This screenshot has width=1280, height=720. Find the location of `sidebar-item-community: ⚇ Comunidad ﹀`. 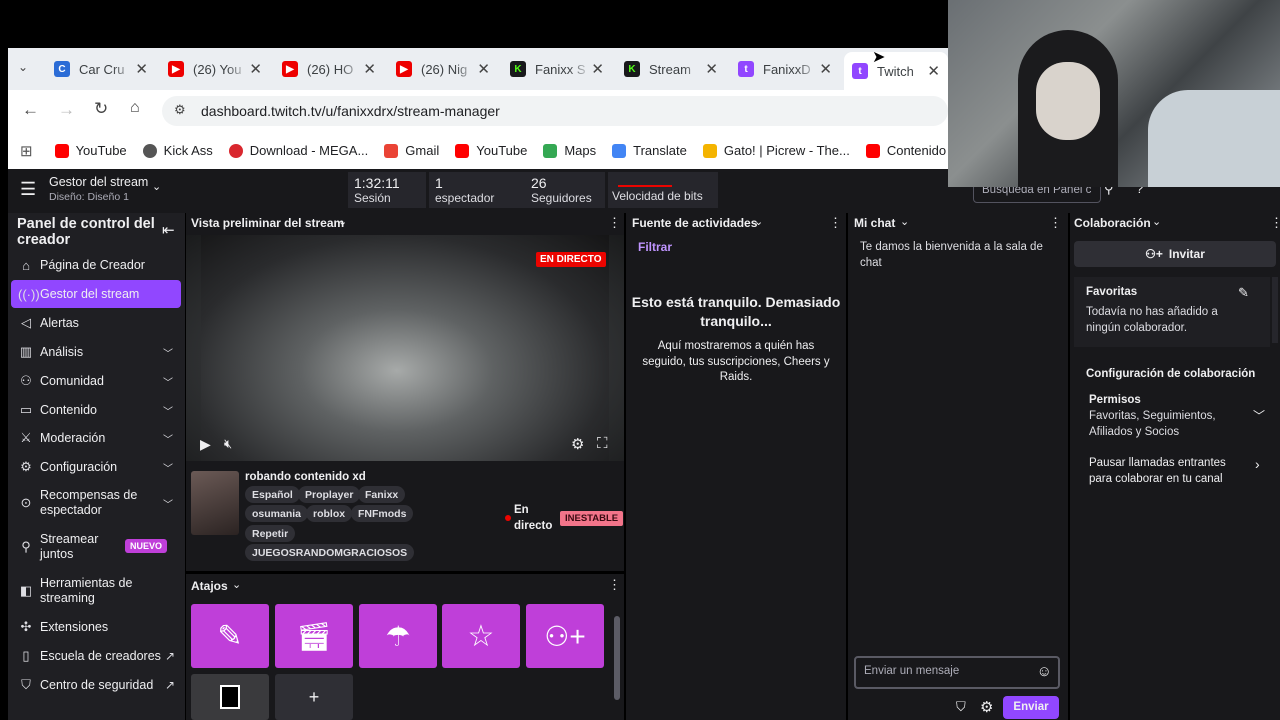

sidebar-item-community: ⚇ Comunidad ﹀ is located at coordinates (96, 381).